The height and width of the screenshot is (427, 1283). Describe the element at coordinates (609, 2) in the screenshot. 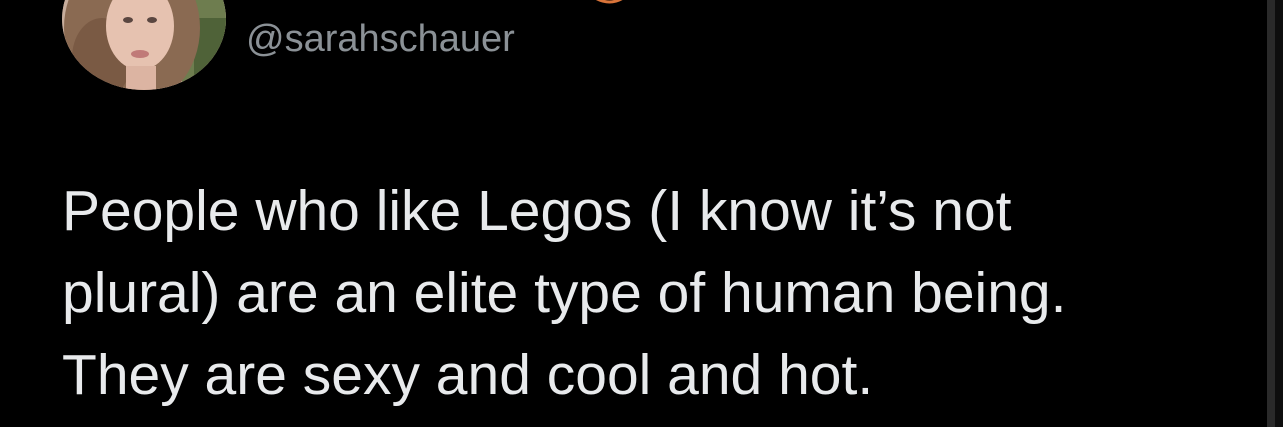

I see `display-name-fragment` at that location.